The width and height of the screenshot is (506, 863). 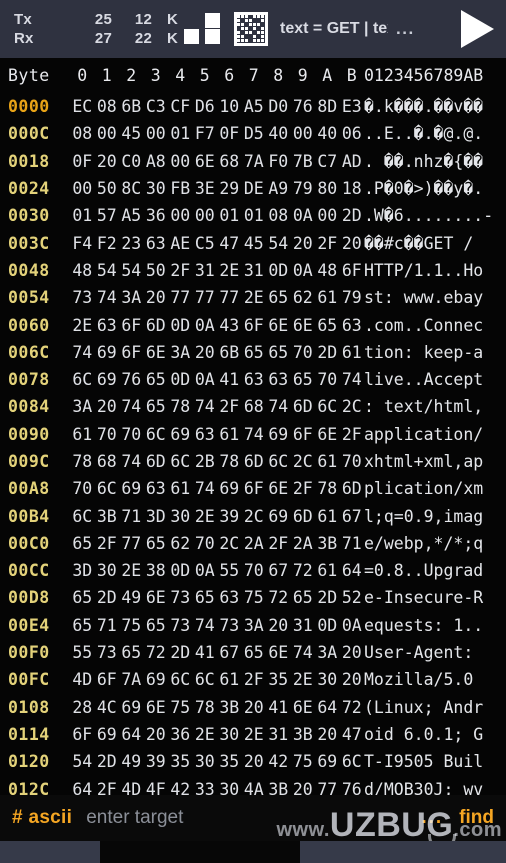 What do you see at coordinates (476, 818) in the screenshot?
I see `find-button: find` at bounding box center [476, 818].